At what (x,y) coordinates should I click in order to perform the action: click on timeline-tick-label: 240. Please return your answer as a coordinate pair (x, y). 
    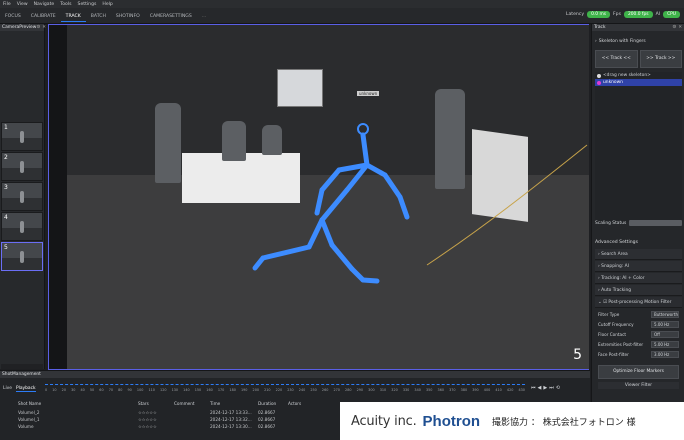
    Looking at the image, I should click on (302, 390).